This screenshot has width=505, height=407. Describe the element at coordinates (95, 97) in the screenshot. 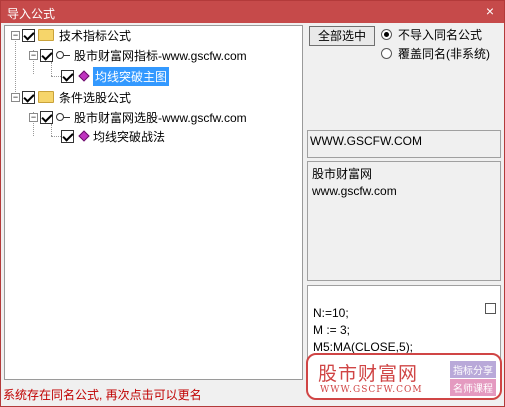

I see `tree-node-label: 条件选股公式` at that location.